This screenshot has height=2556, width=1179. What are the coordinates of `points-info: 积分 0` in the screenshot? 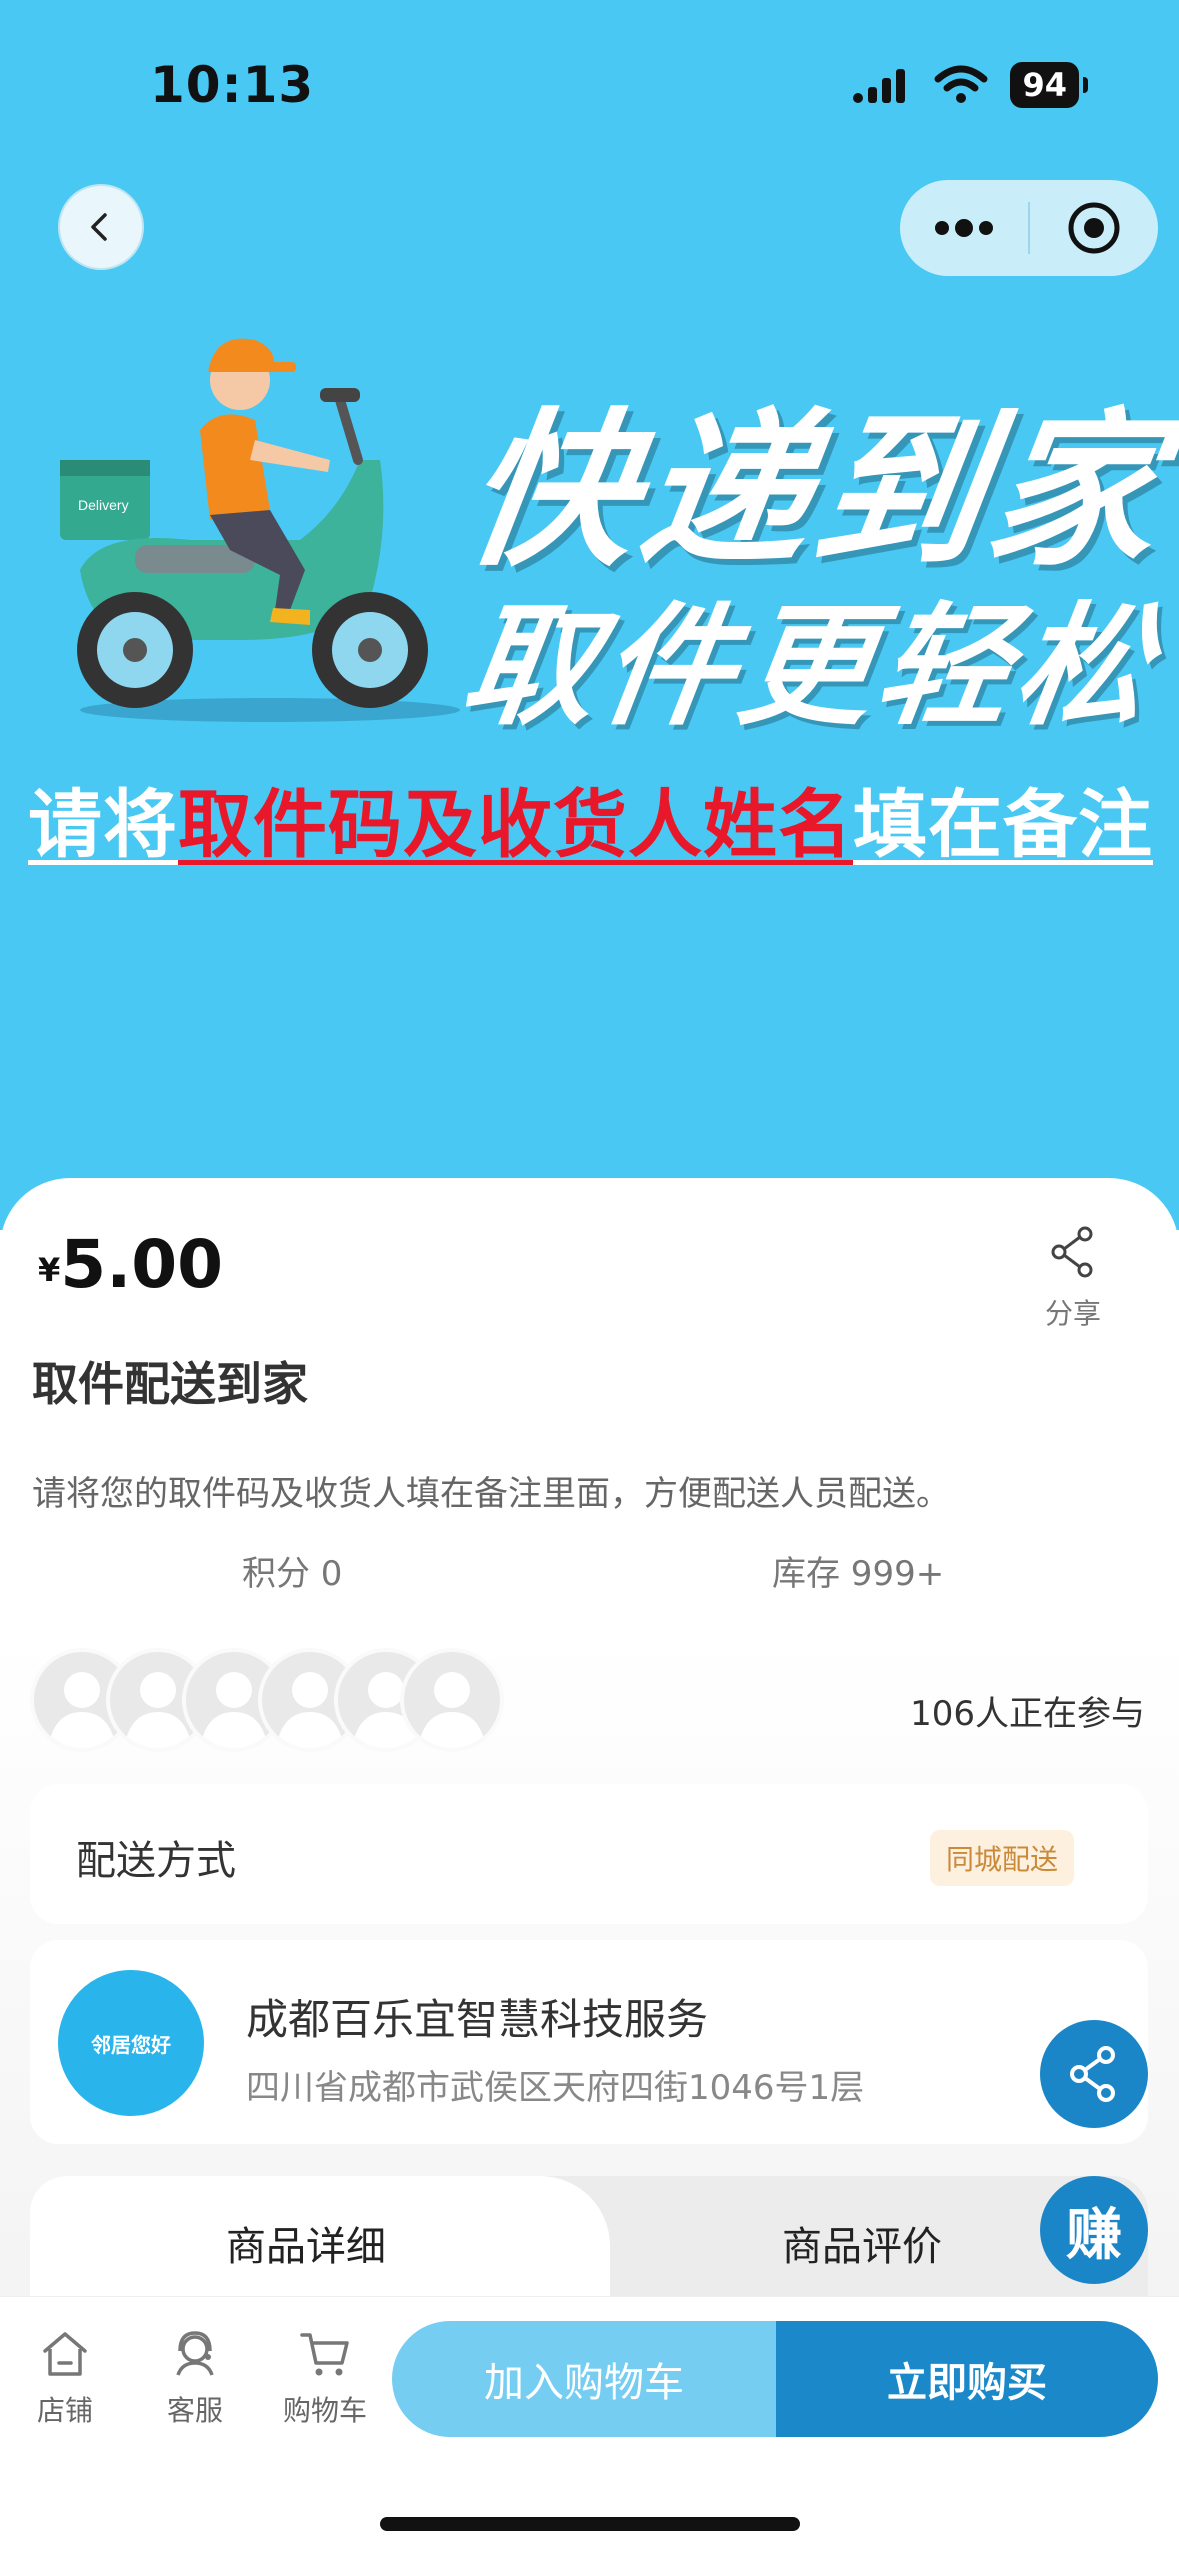 It's located at (292, 1574).